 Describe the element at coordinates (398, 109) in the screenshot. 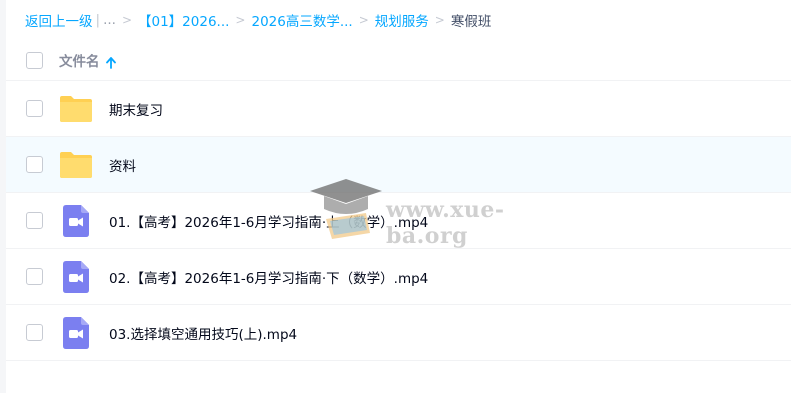

I see `file-row: 期末复习` at that location.